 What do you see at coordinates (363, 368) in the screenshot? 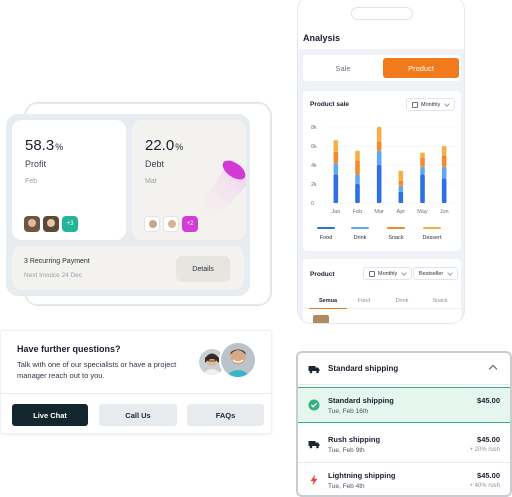
I see `shipping-header-title: Standard shipping` at bounding box center [363, 368].